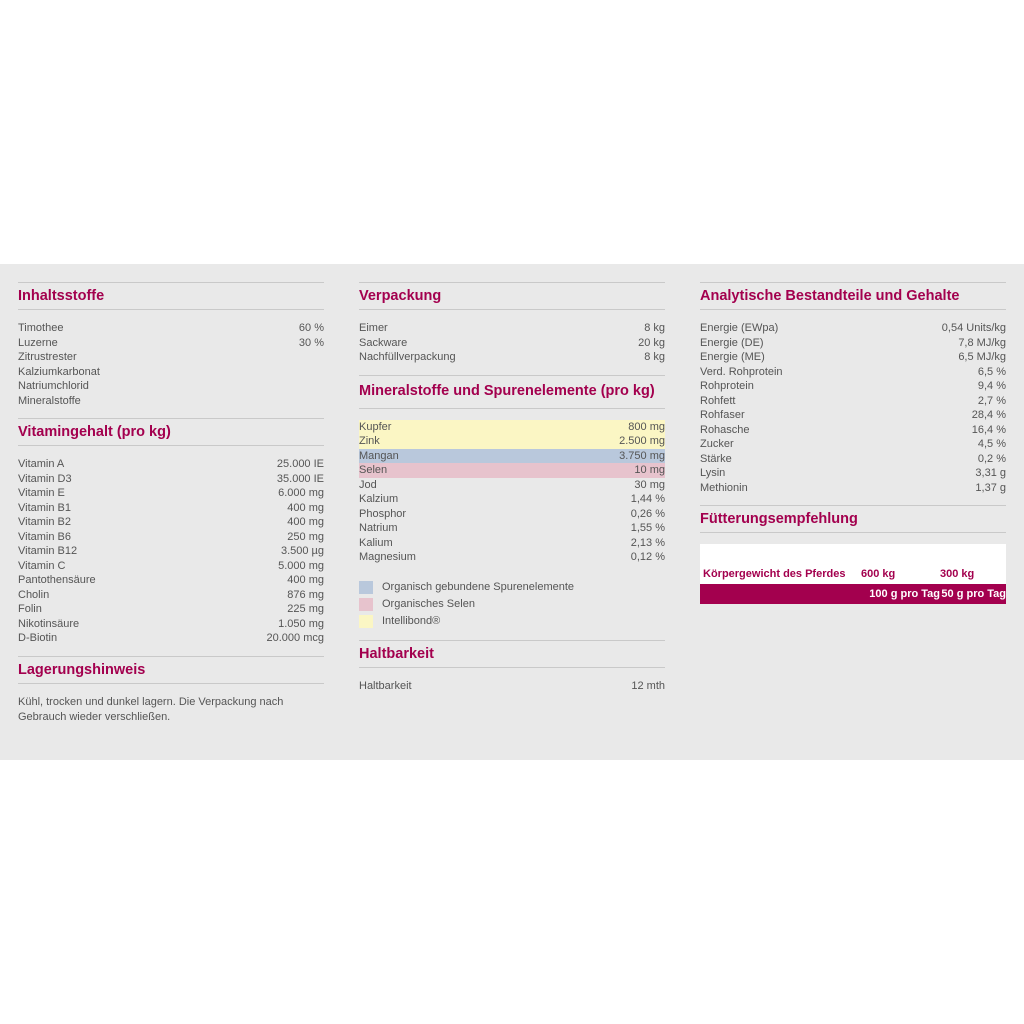 The image size is (1024, 1024). I want to click on row-label: Timothee, so click(41, 328).